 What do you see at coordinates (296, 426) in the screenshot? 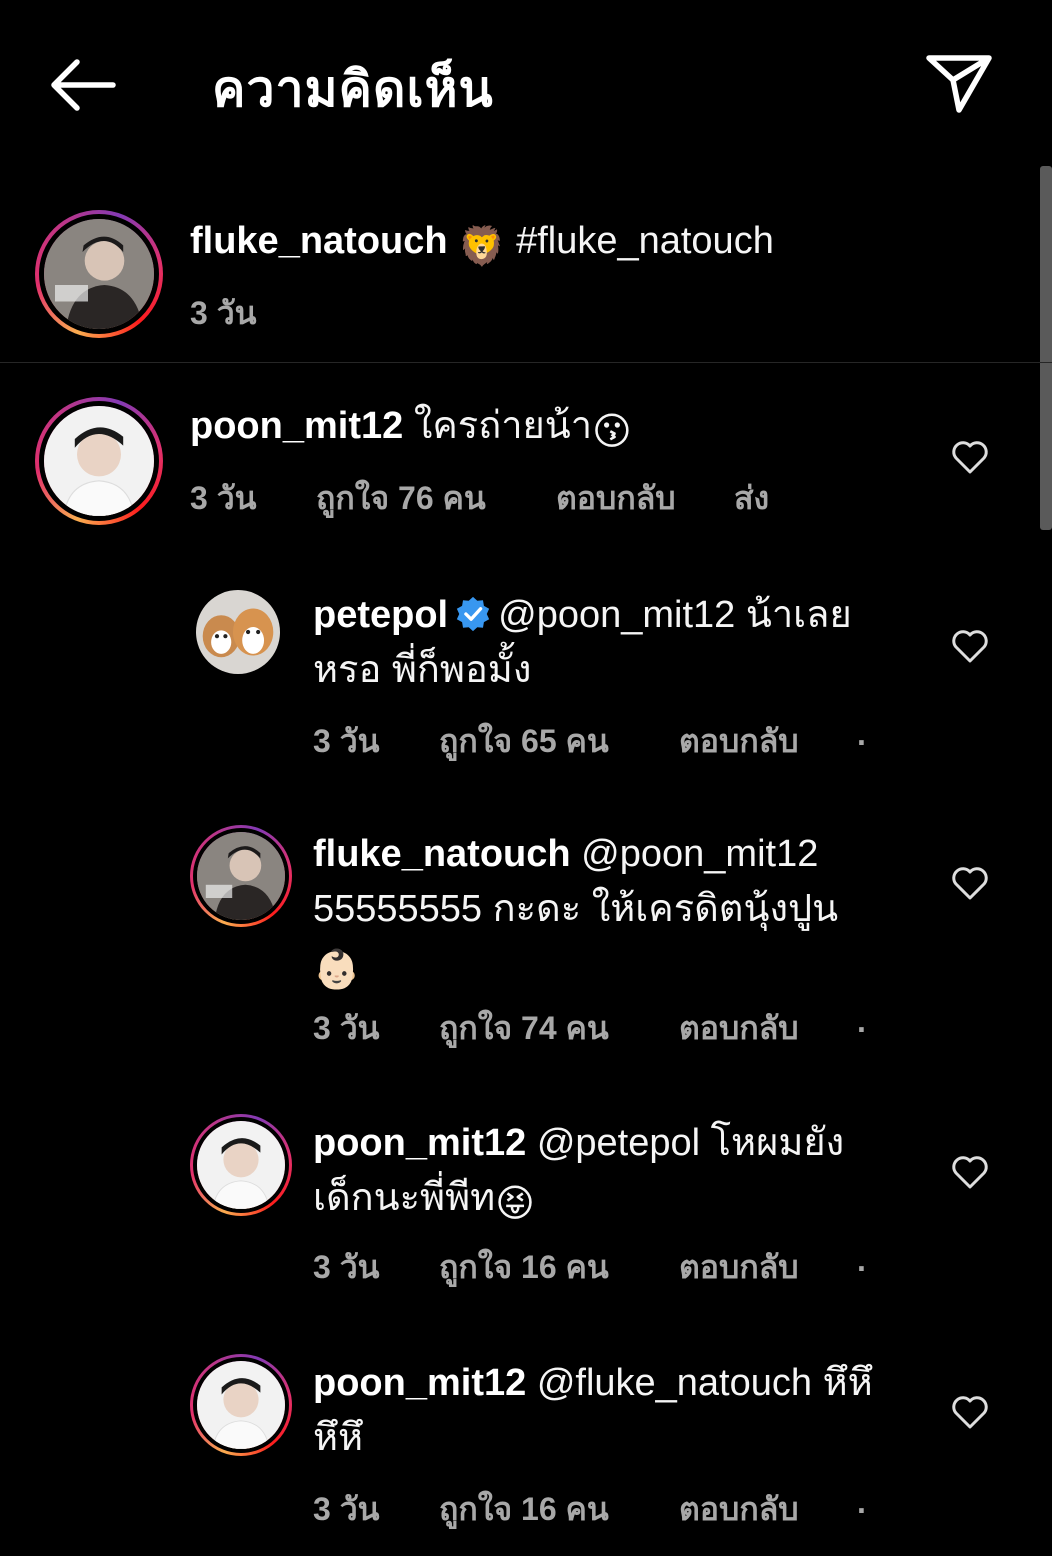
I see `comment-username: poon_mit12` at bounding box center [296, 426].